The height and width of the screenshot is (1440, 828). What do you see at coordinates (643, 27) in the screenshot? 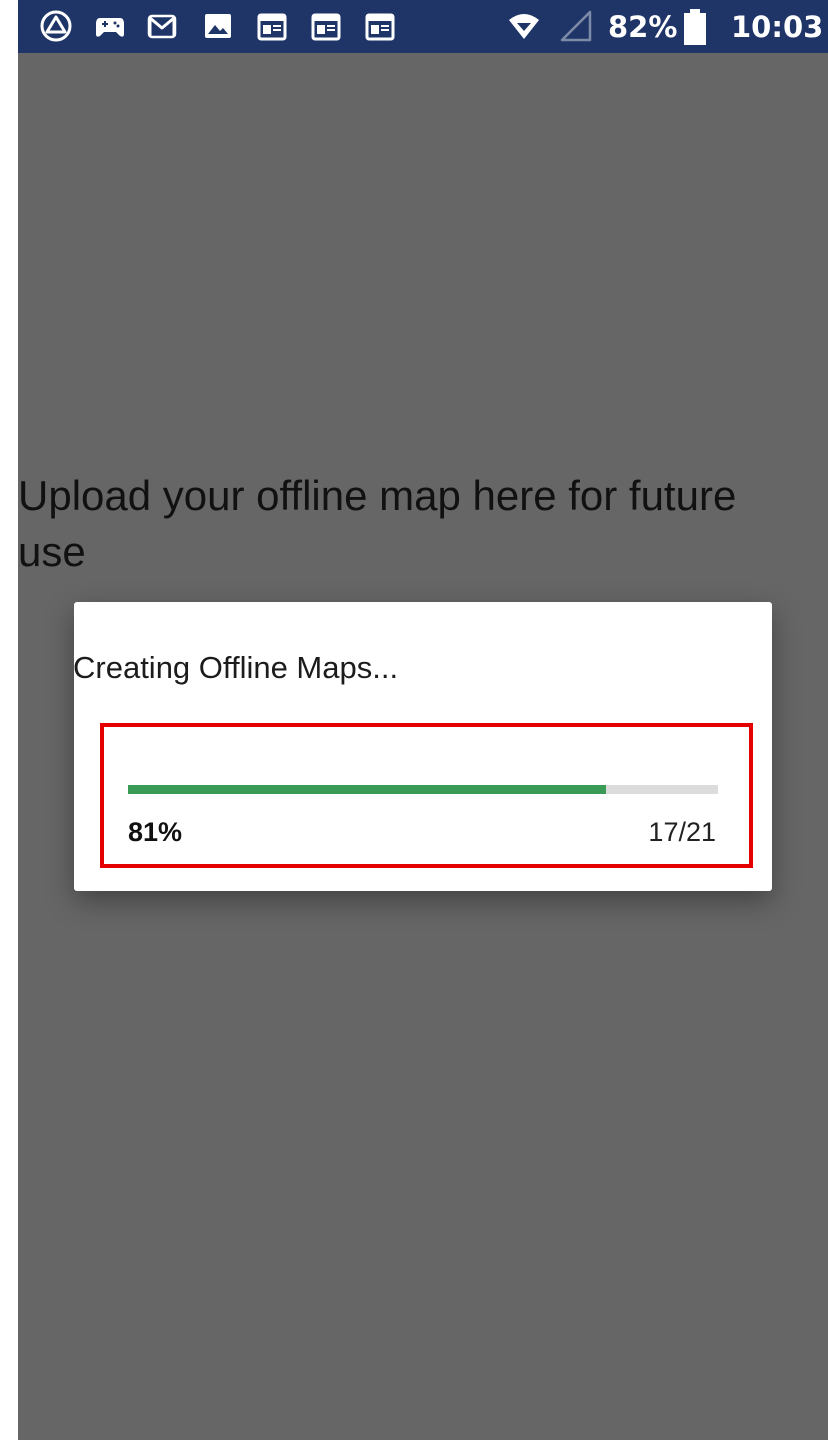
I see `battery-percent: 82%` at bounding box center [643, 27].